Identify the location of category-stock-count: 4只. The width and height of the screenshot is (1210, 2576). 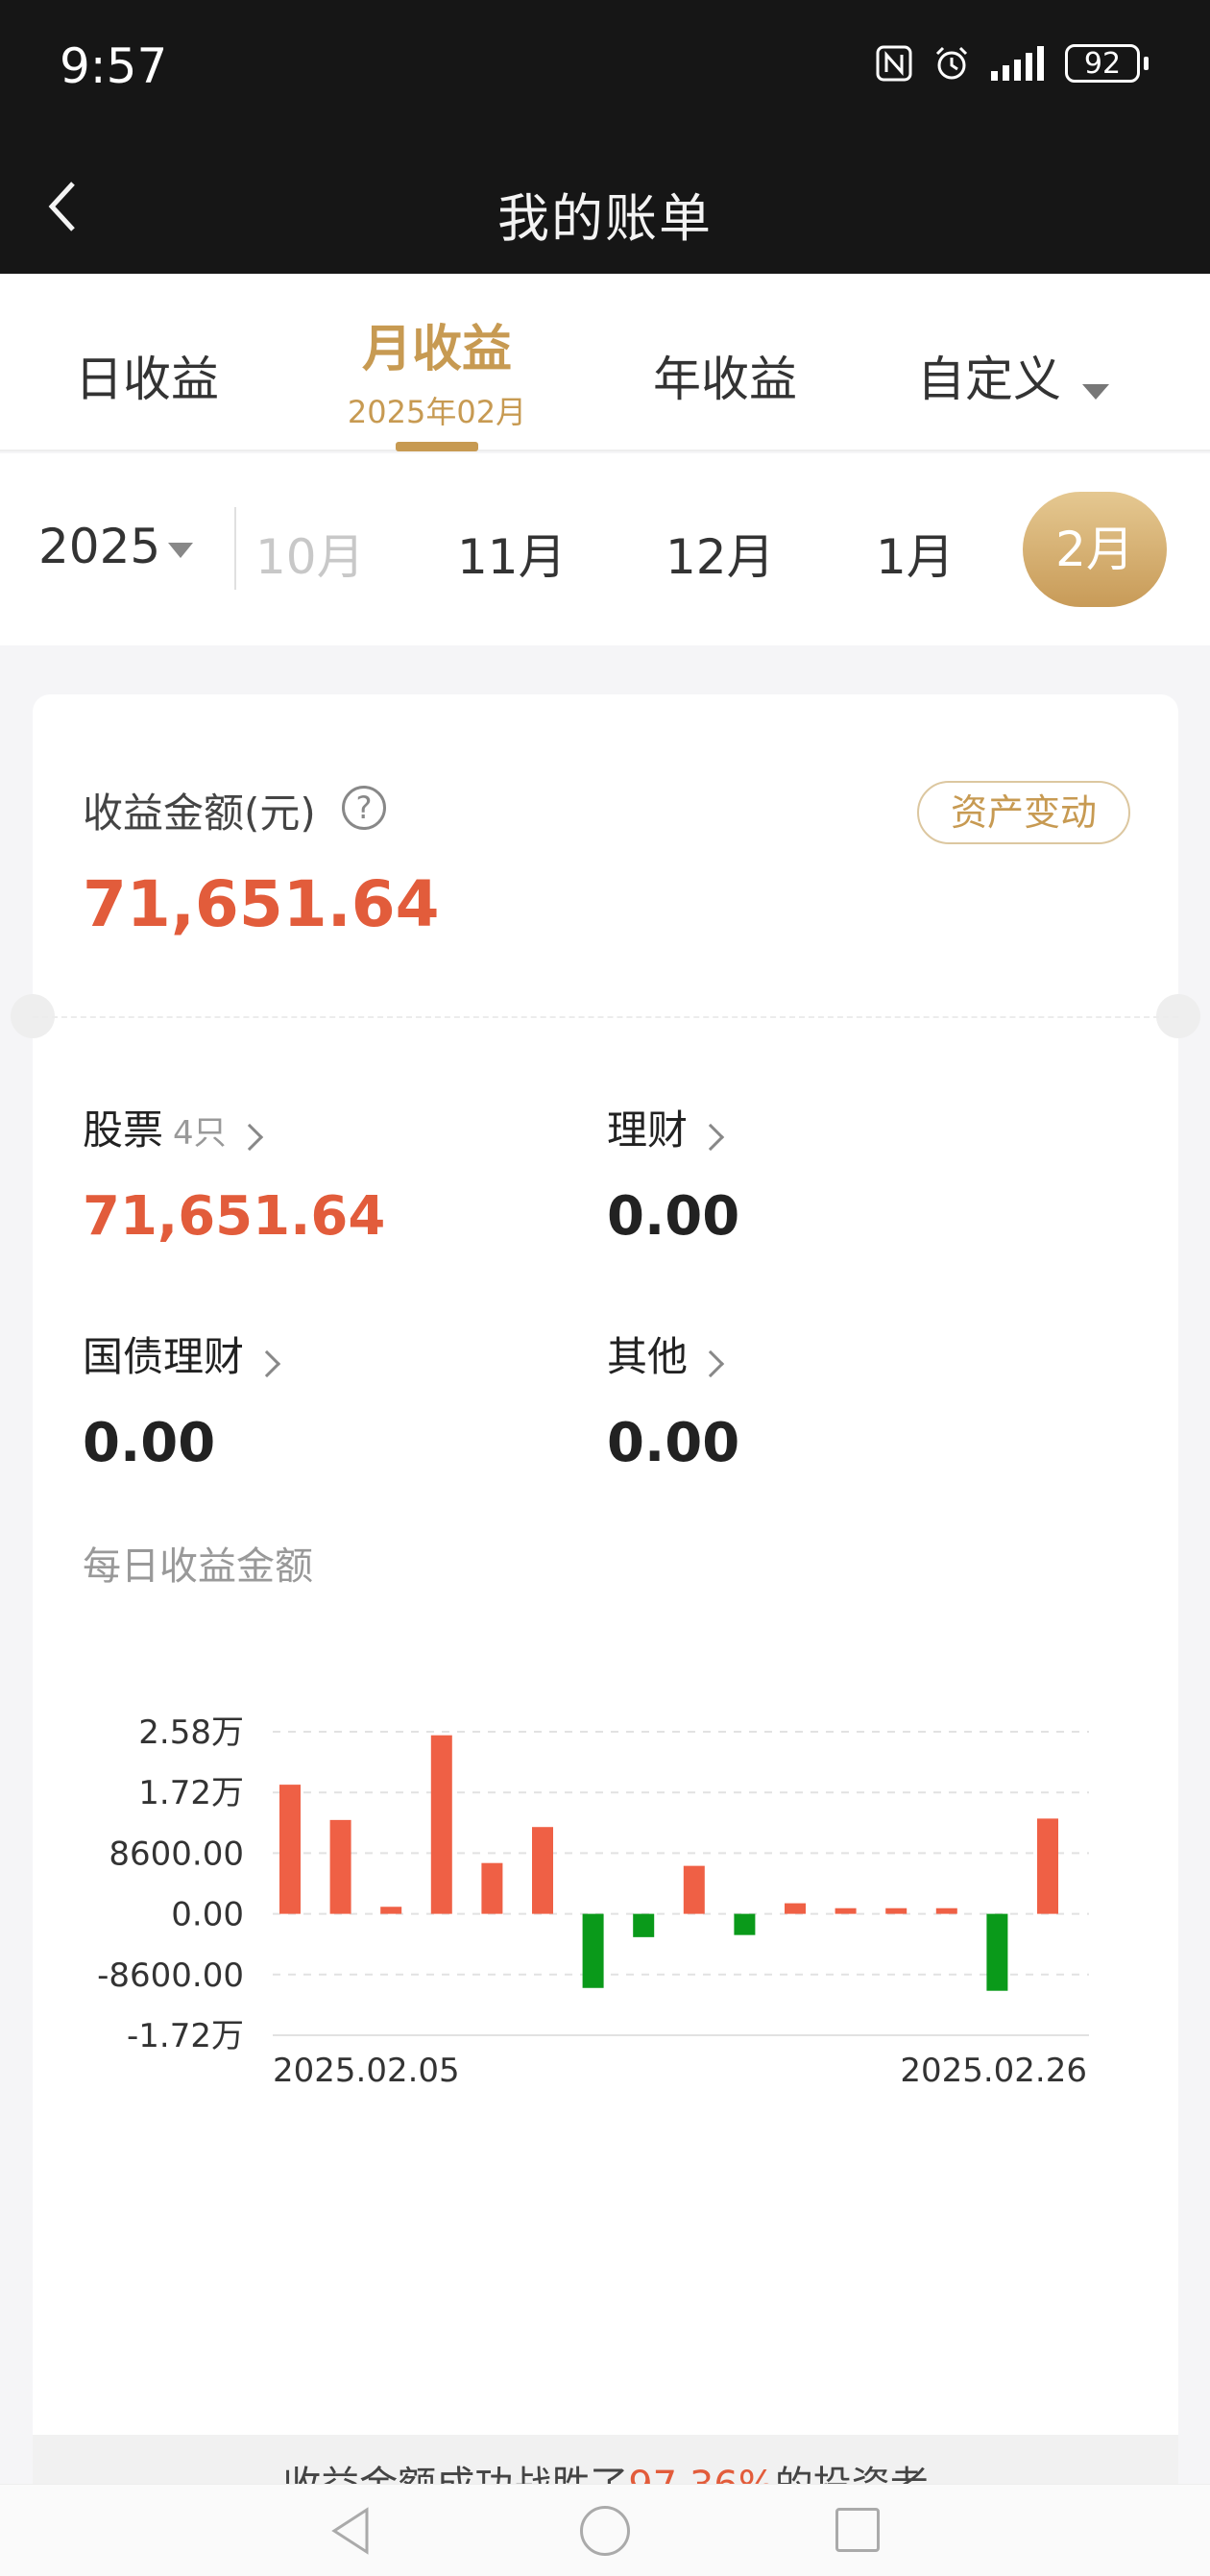
(200, 1133).